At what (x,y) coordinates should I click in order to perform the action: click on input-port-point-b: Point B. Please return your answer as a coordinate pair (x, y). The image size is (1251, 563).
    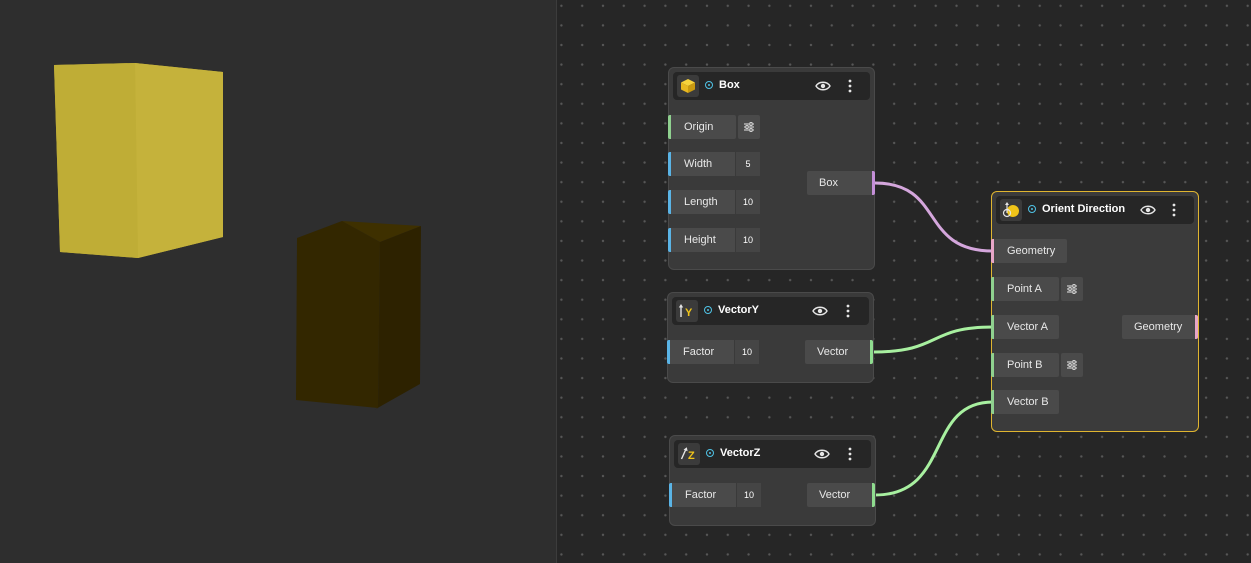
    Looking at the image, I should click on (1025, 365).